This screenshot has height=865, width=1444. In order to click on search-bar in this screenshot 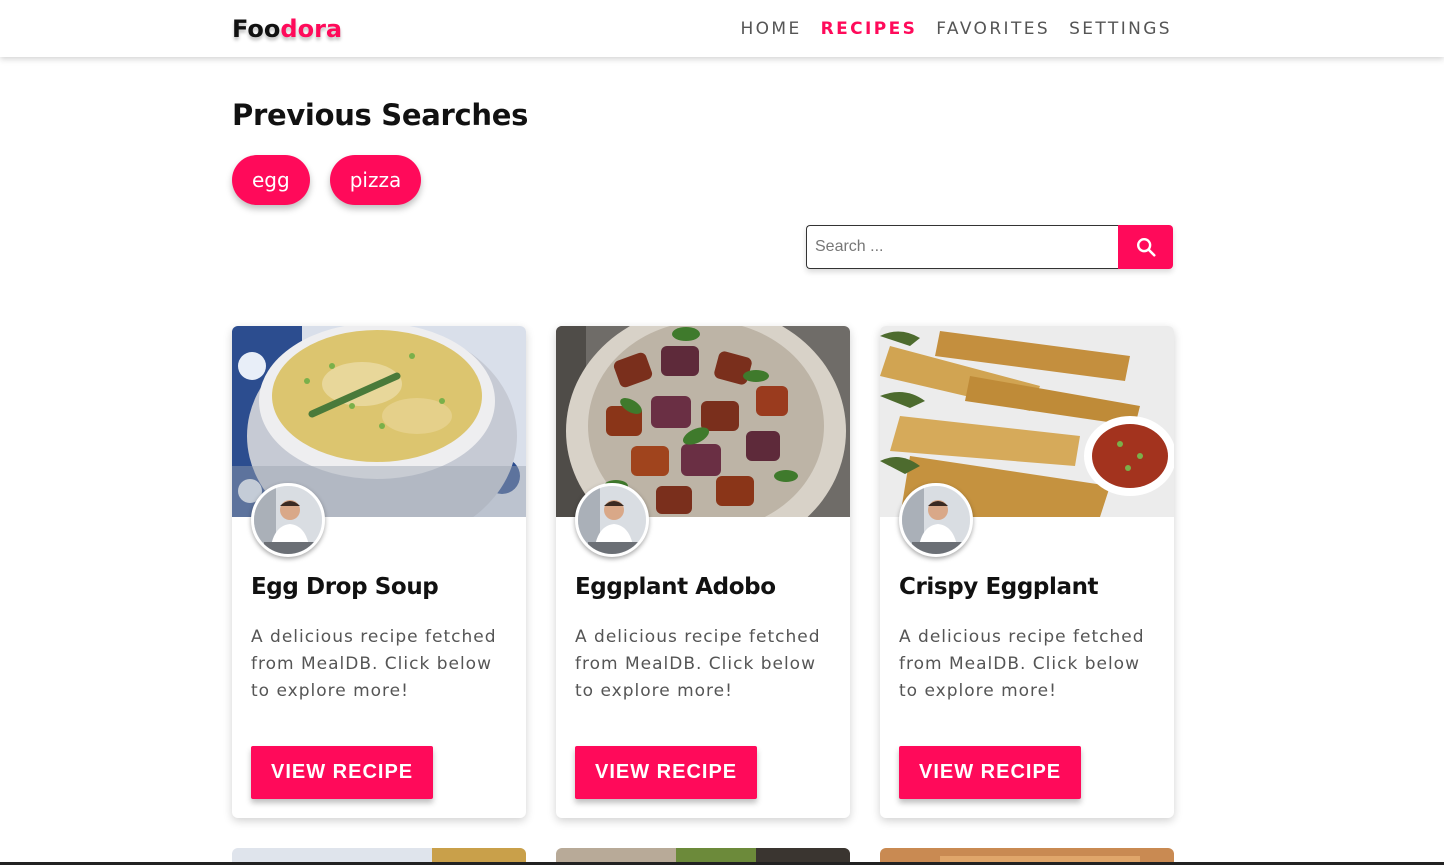, I will do `click(989, 247)`.